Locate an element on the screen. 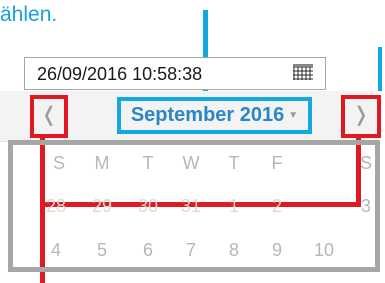 This screenshot has height=283, width=385. day-cell: 29 is located at coordinates (102, 206).